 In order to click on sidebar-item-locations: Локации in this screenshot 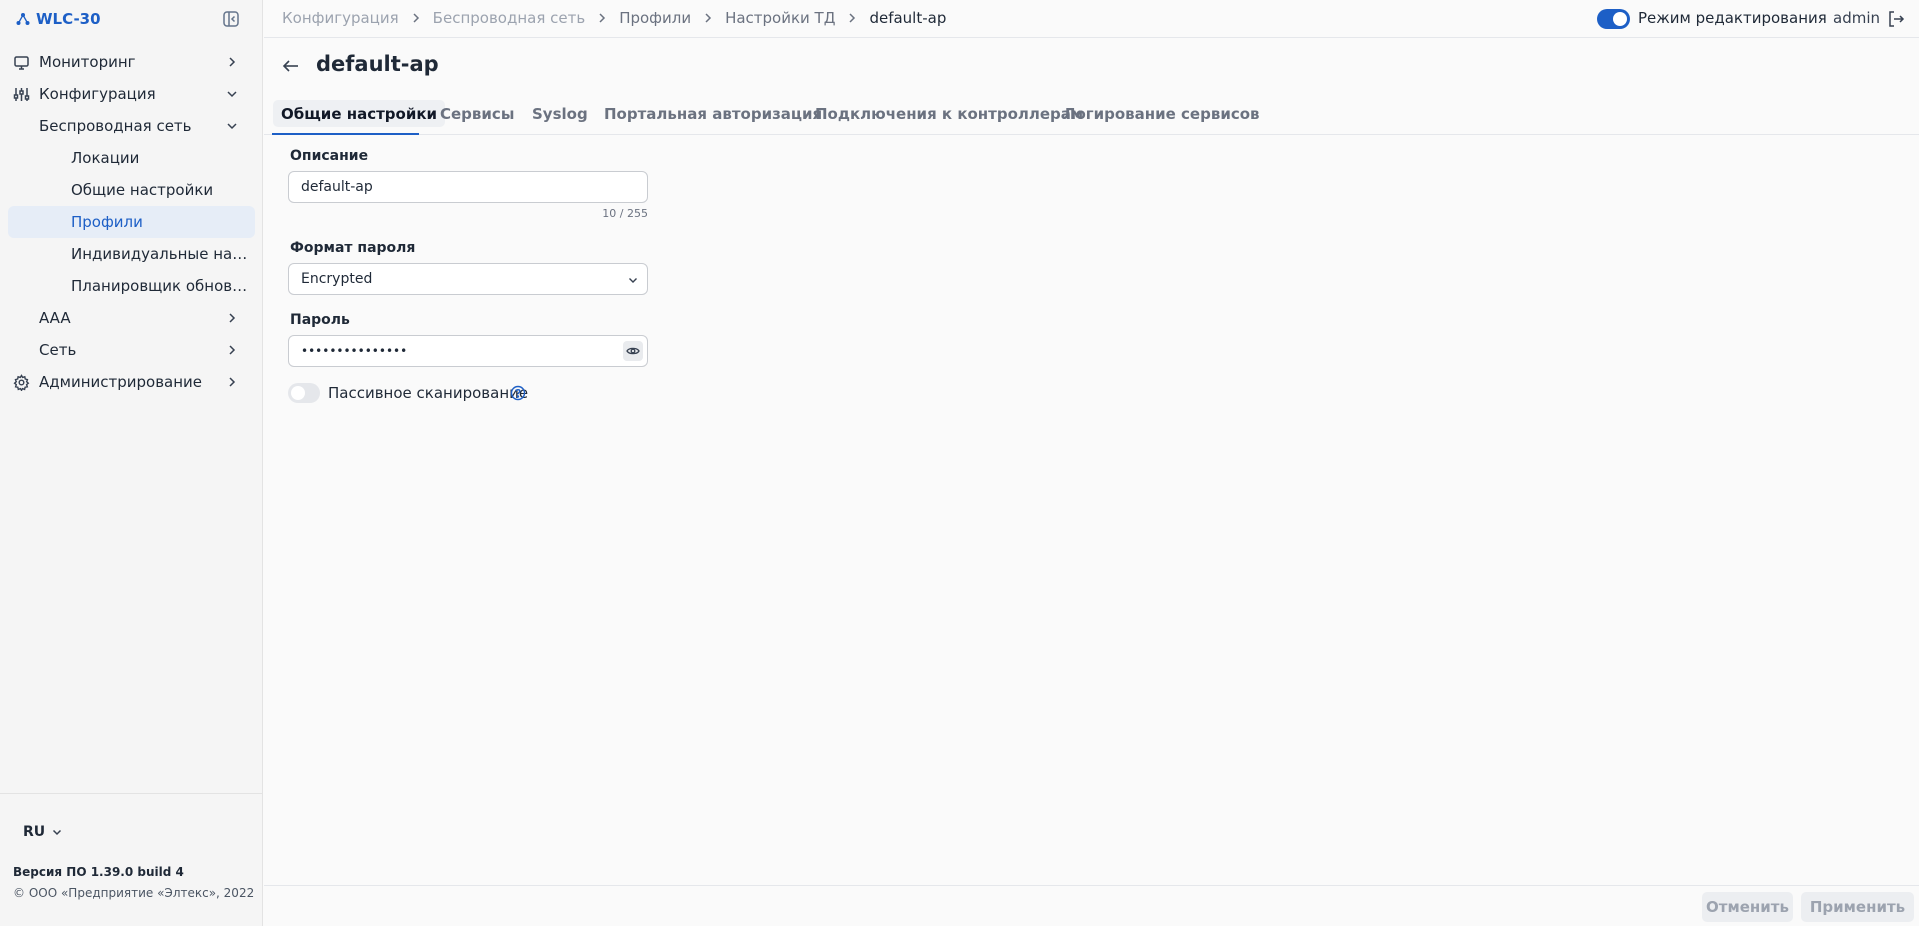, I will do `click(131, 158)`.